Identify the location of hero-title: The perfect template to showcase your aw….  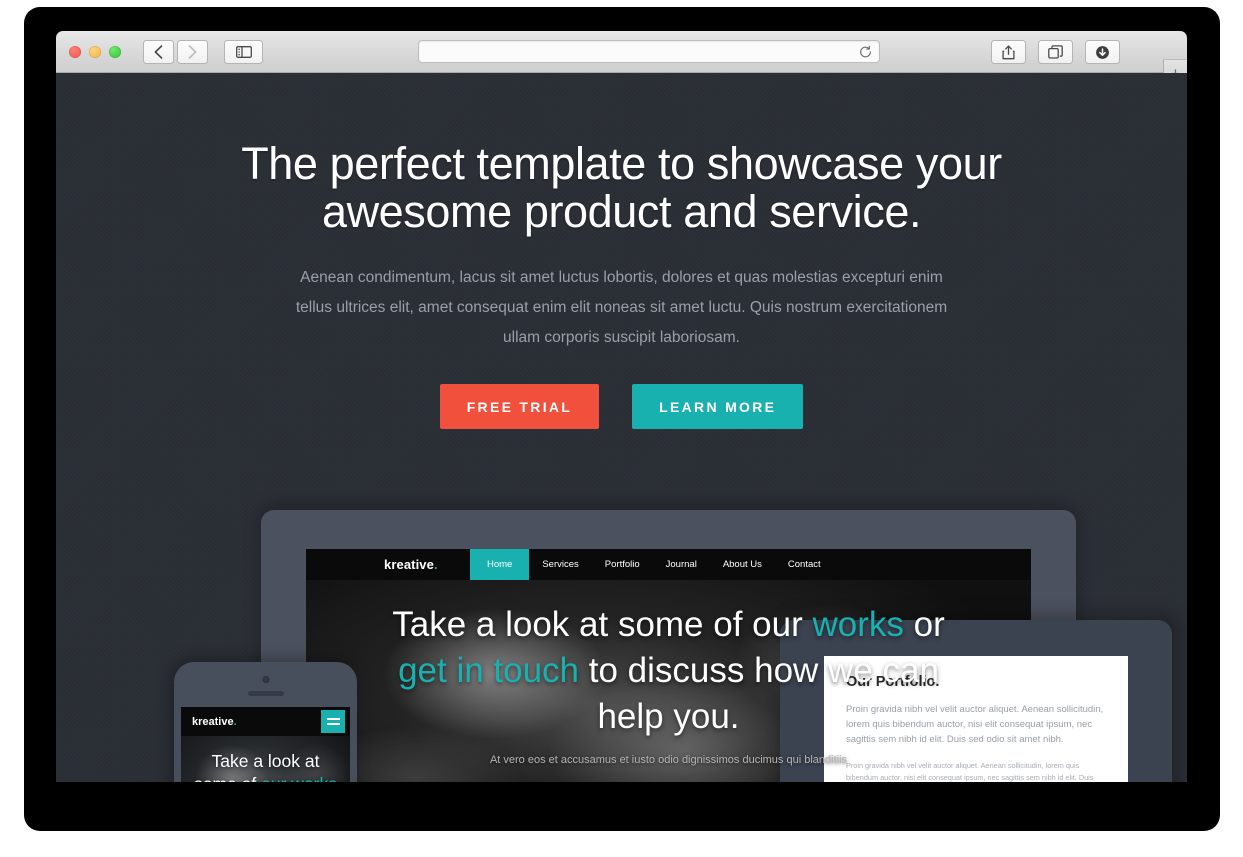
(621, 187).